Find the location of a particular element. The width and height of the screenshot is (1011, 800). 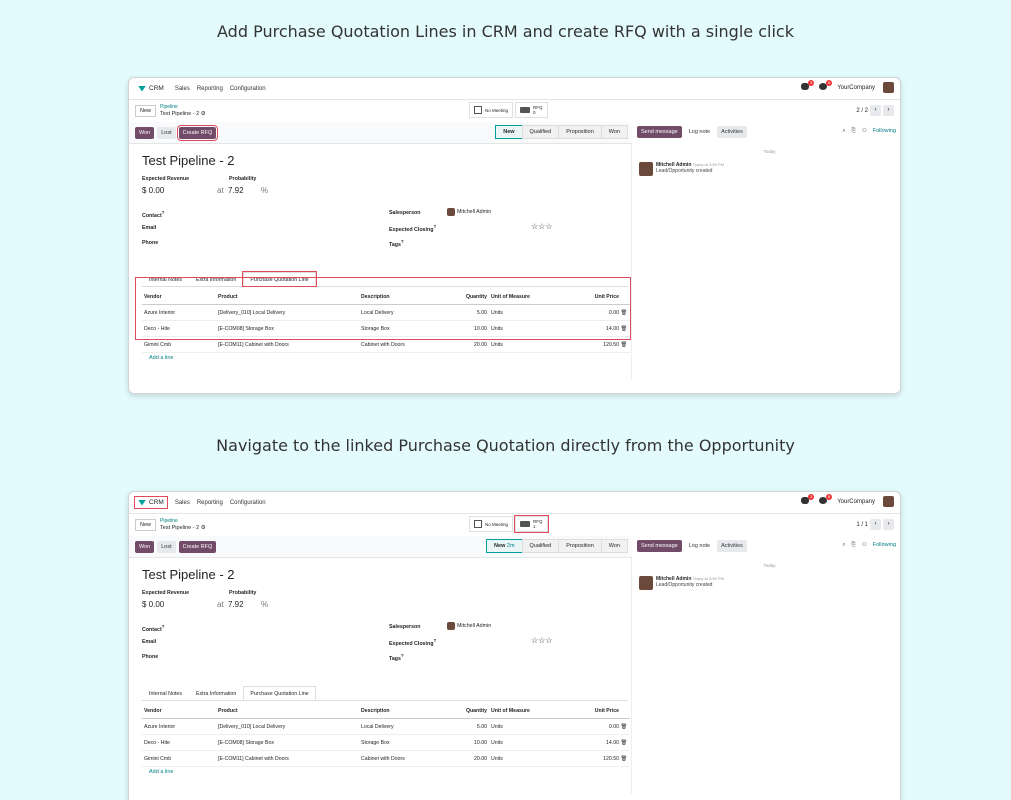

cell-product: [E-COM08] Storage Box is located at coordinates (246, 742).